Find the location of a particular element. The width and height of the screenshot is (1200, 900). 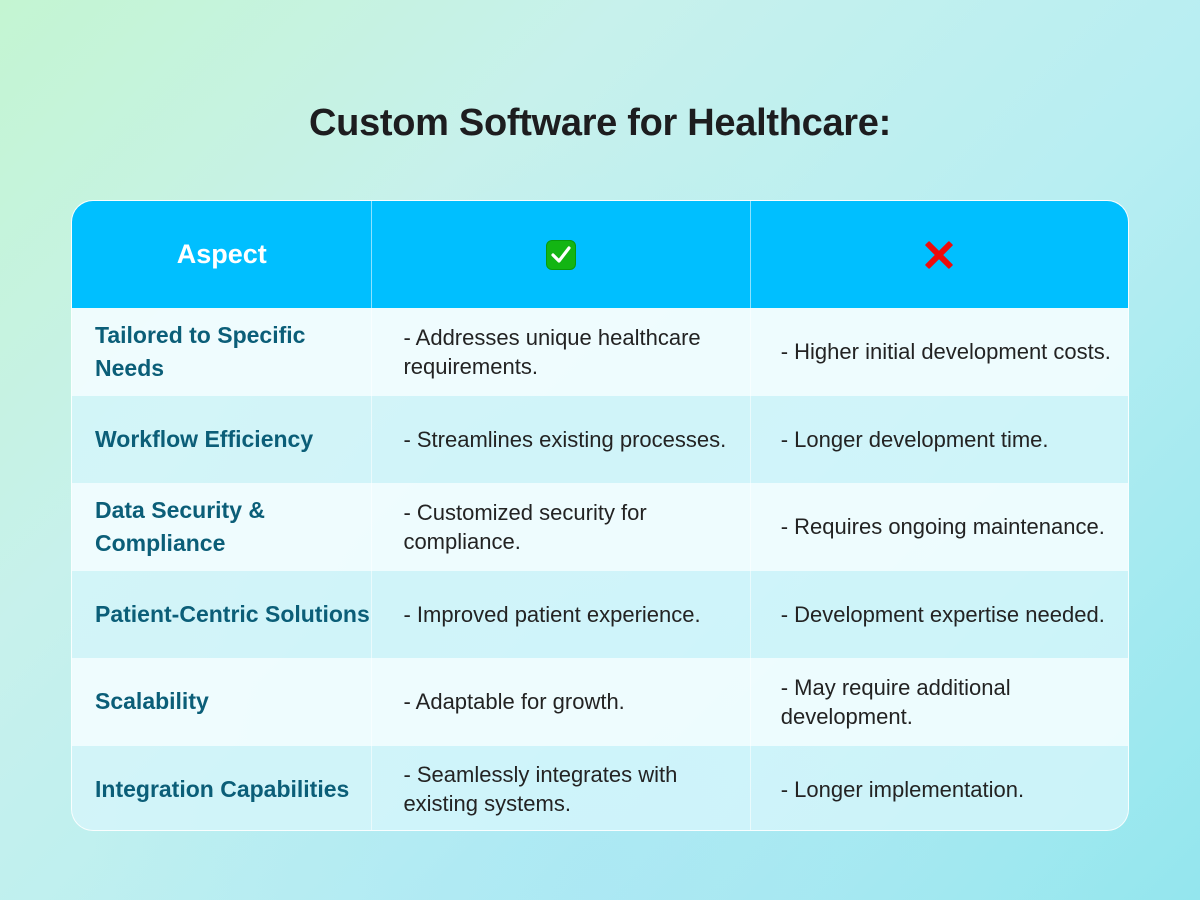

con-text: - Longer implementation. is located at coordinates (902, 789).